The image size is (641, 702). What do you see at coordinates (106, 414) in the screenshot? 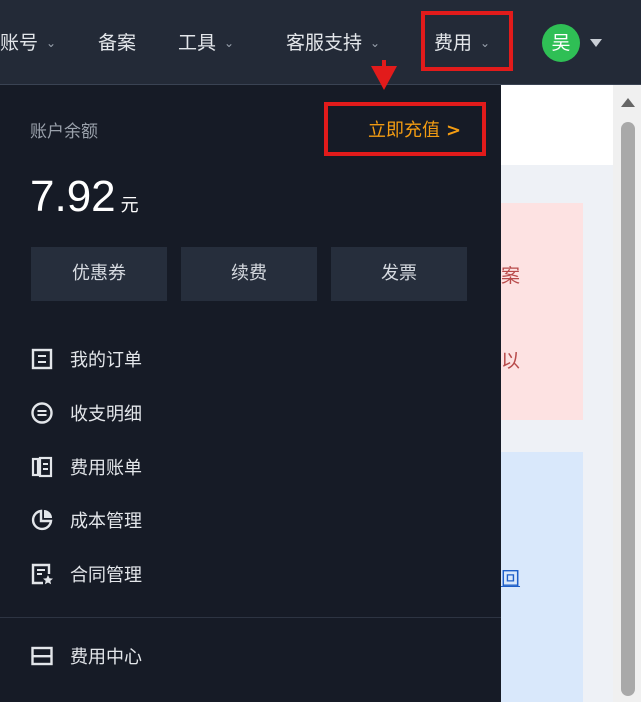
I see `menu-item-label: 收支明细` at bounding box center [106, 414].